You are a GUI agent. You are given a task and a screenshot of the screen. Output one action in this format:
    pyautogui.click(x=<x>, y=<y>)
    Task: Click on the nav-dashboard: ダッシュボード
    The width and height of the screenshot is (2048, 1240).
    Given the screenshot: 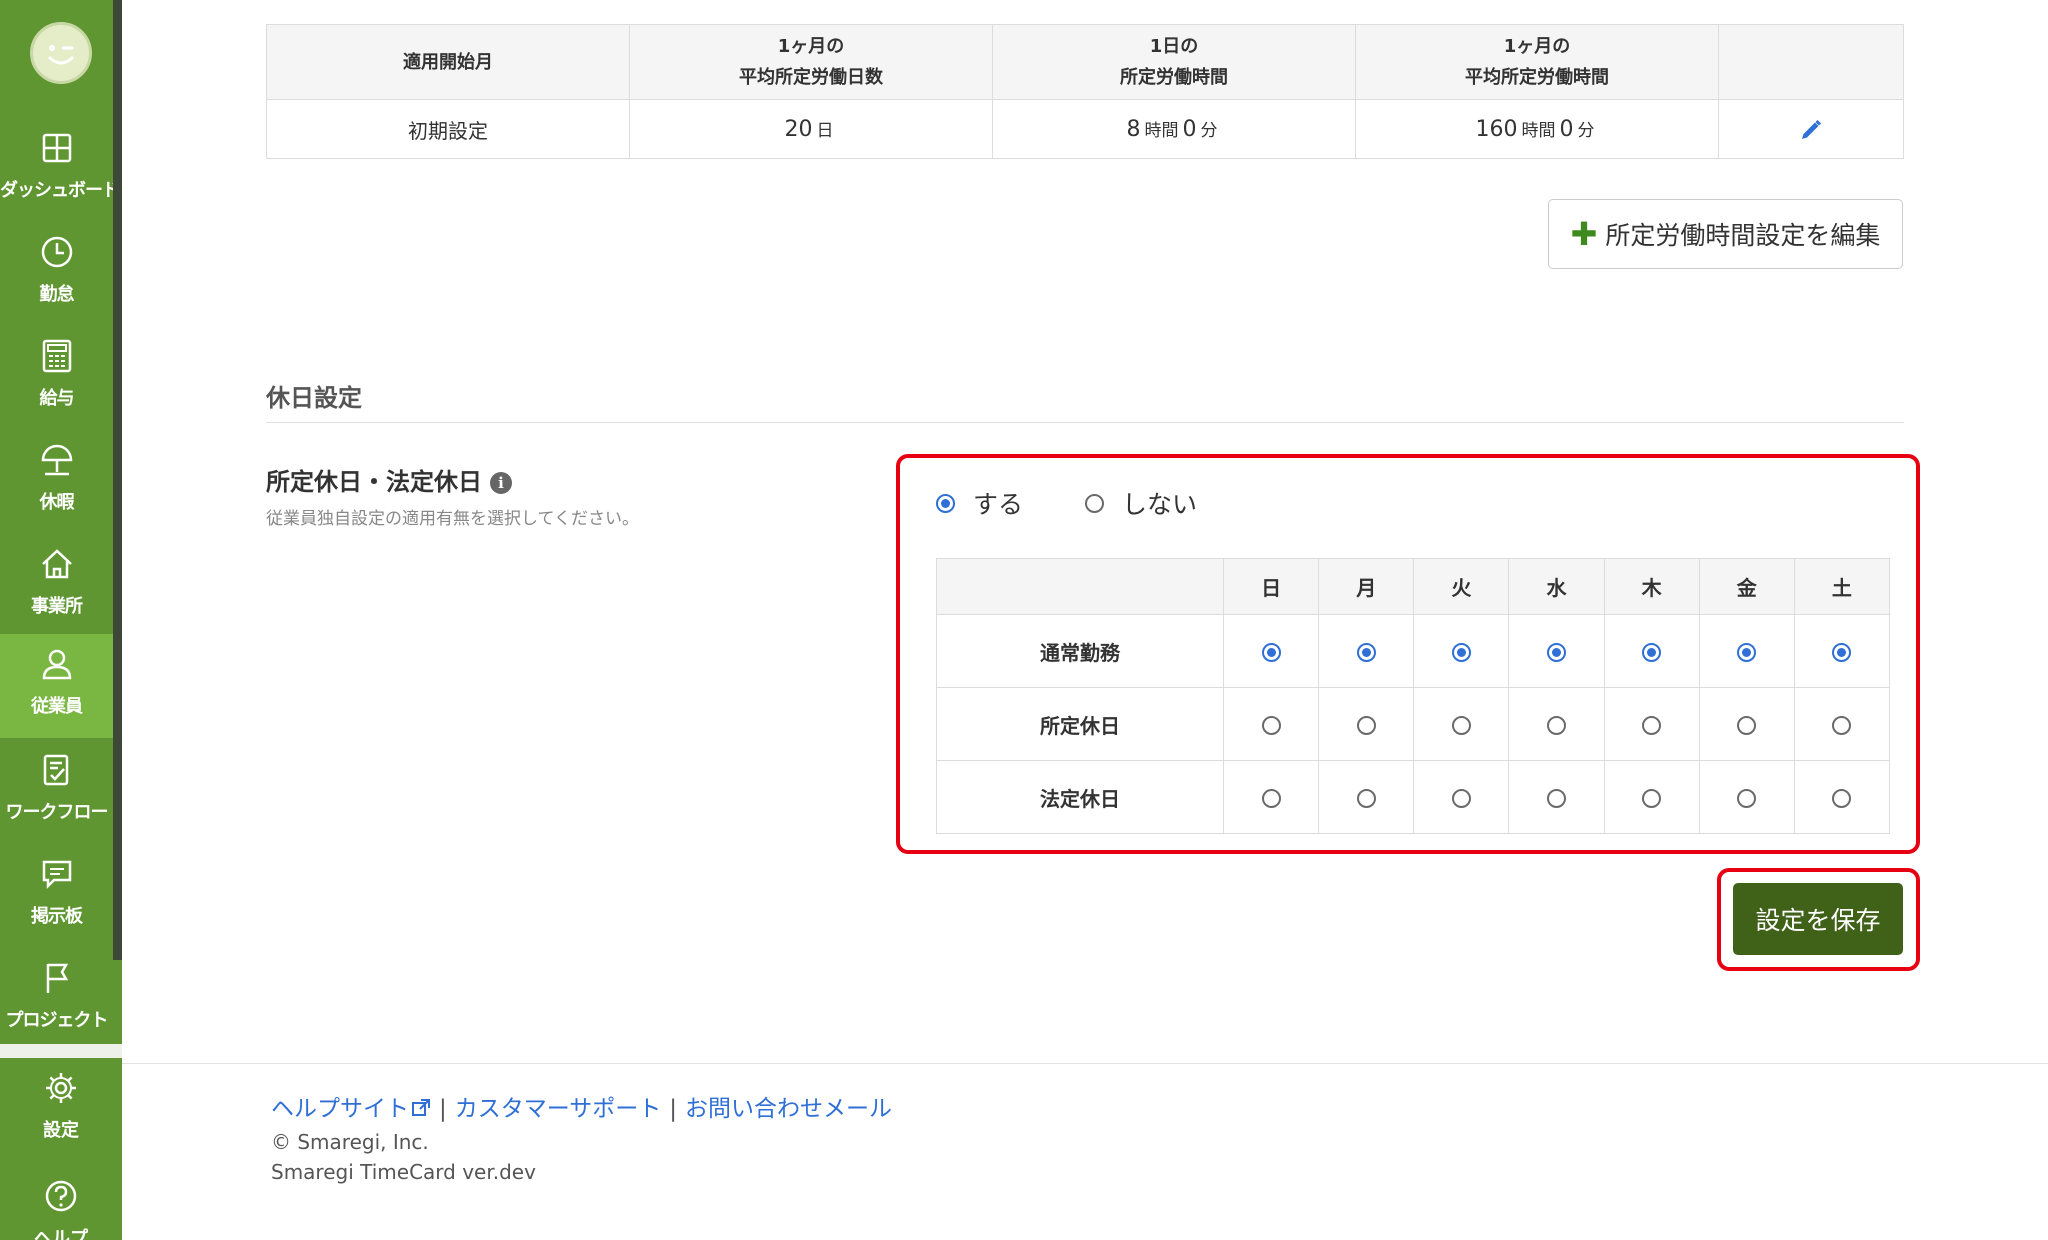 What is the action you would take?
    pyautogui.click(x=60, y=170)
    